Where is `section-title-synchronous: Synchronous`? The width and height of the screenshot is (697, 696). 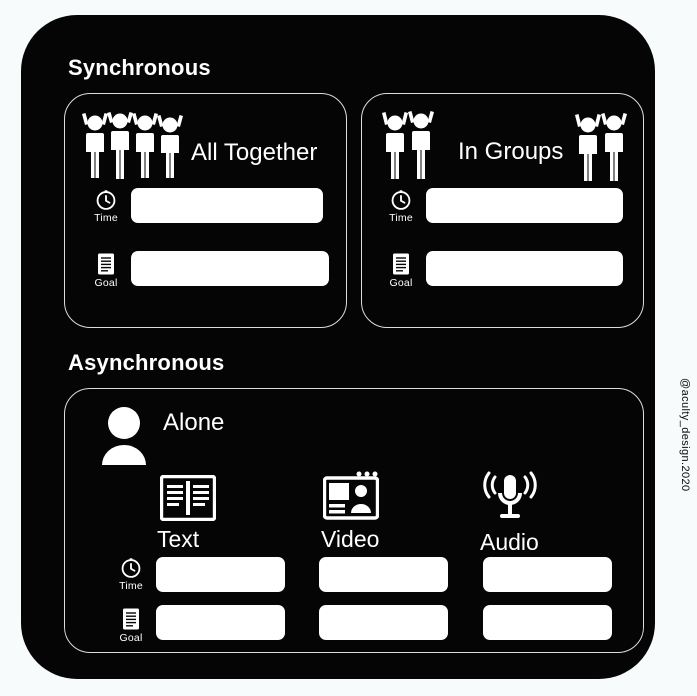
section-title-synchronous: Synchronous is located at coordinates (139, 67).